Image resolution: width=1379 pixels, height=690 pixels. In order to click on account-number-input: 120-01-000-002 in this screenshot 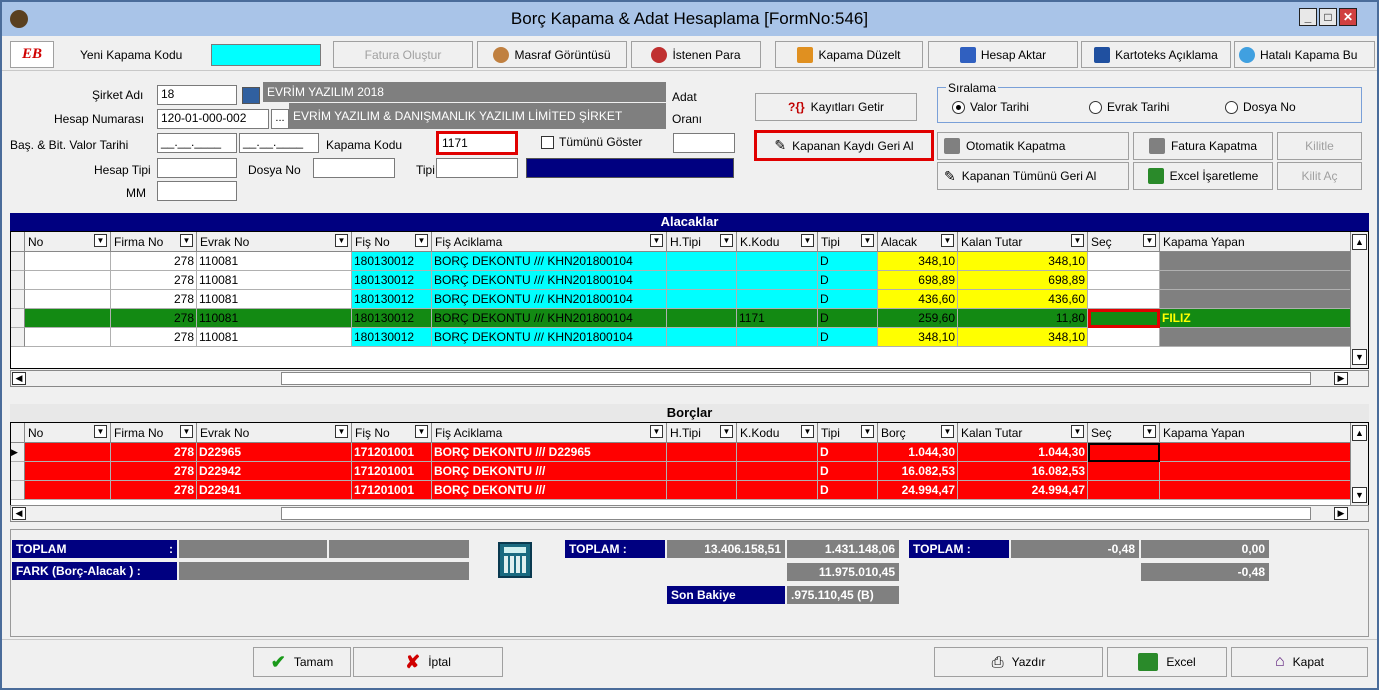, I will do `click(213, 119)`.